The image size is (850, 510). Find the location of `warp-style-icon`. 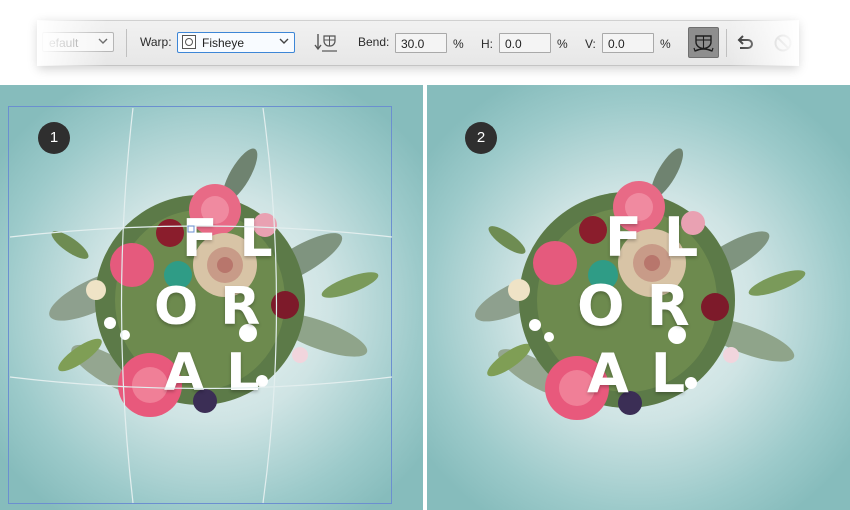

warp-style-icon is located at coordinates (189, 42).